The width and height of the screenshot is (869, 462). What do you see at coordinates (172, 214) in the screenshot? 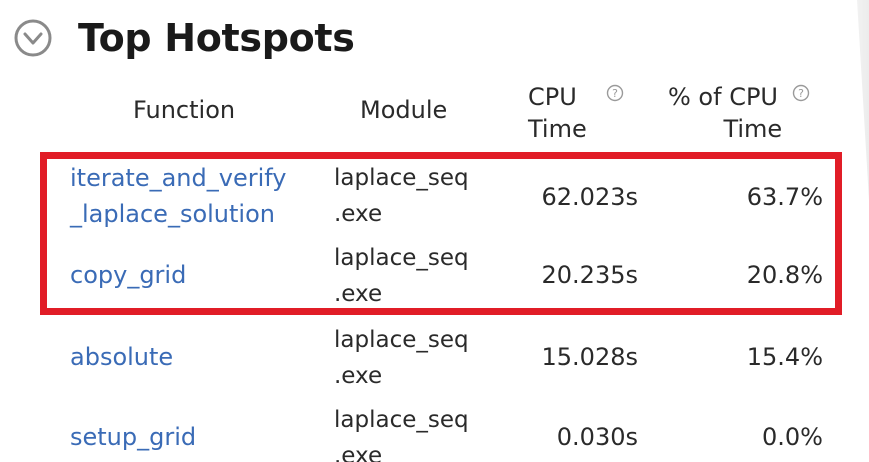
I see `function-name-line2: _laplace_solution` at bounding box center [172, 214].